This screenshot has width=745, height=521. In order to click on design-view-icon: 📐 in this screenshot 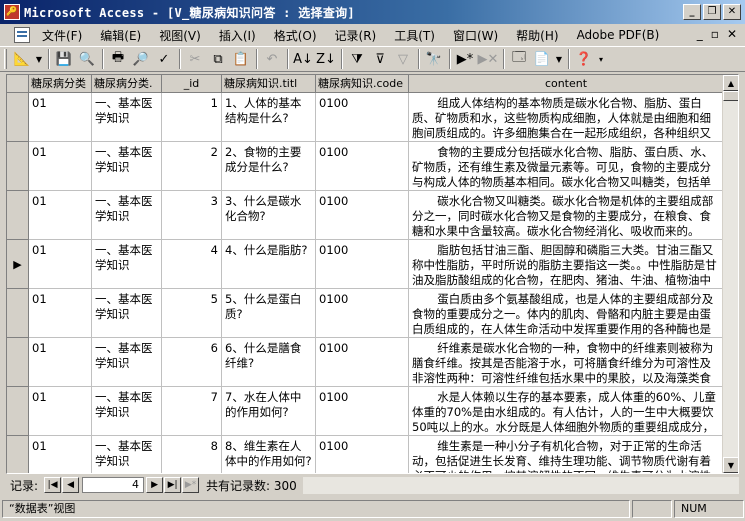, I will do `click(22, 59)`.